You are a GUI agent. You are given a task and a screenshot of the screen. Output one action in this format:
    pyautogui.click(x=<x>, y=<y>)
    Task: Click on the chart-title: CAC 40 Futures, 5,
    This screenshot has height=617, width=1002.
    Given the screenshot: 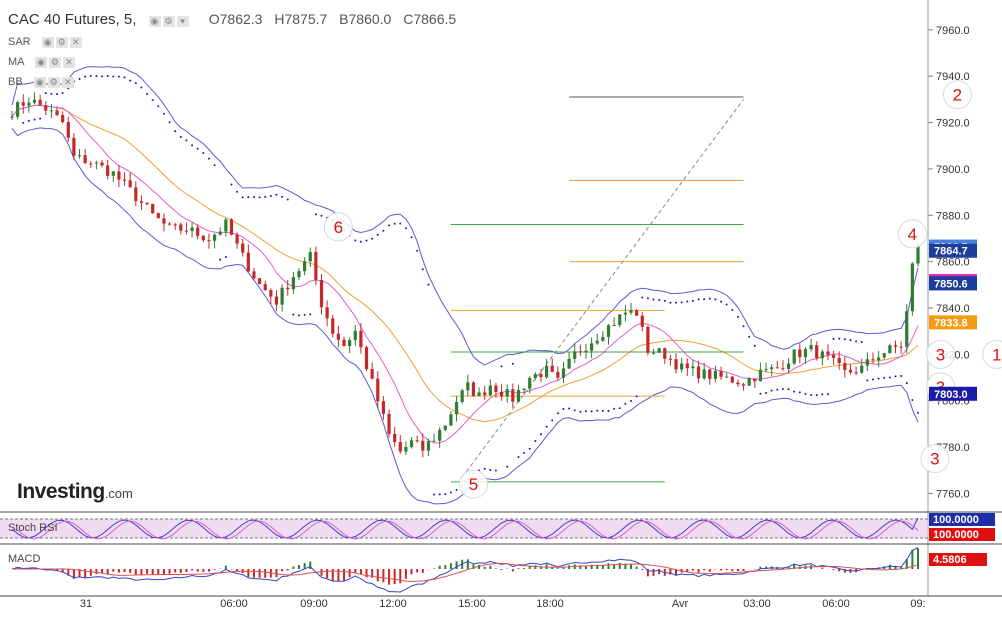 What is the action you would take?
    pyautogui.click(x=72, y=19)
    